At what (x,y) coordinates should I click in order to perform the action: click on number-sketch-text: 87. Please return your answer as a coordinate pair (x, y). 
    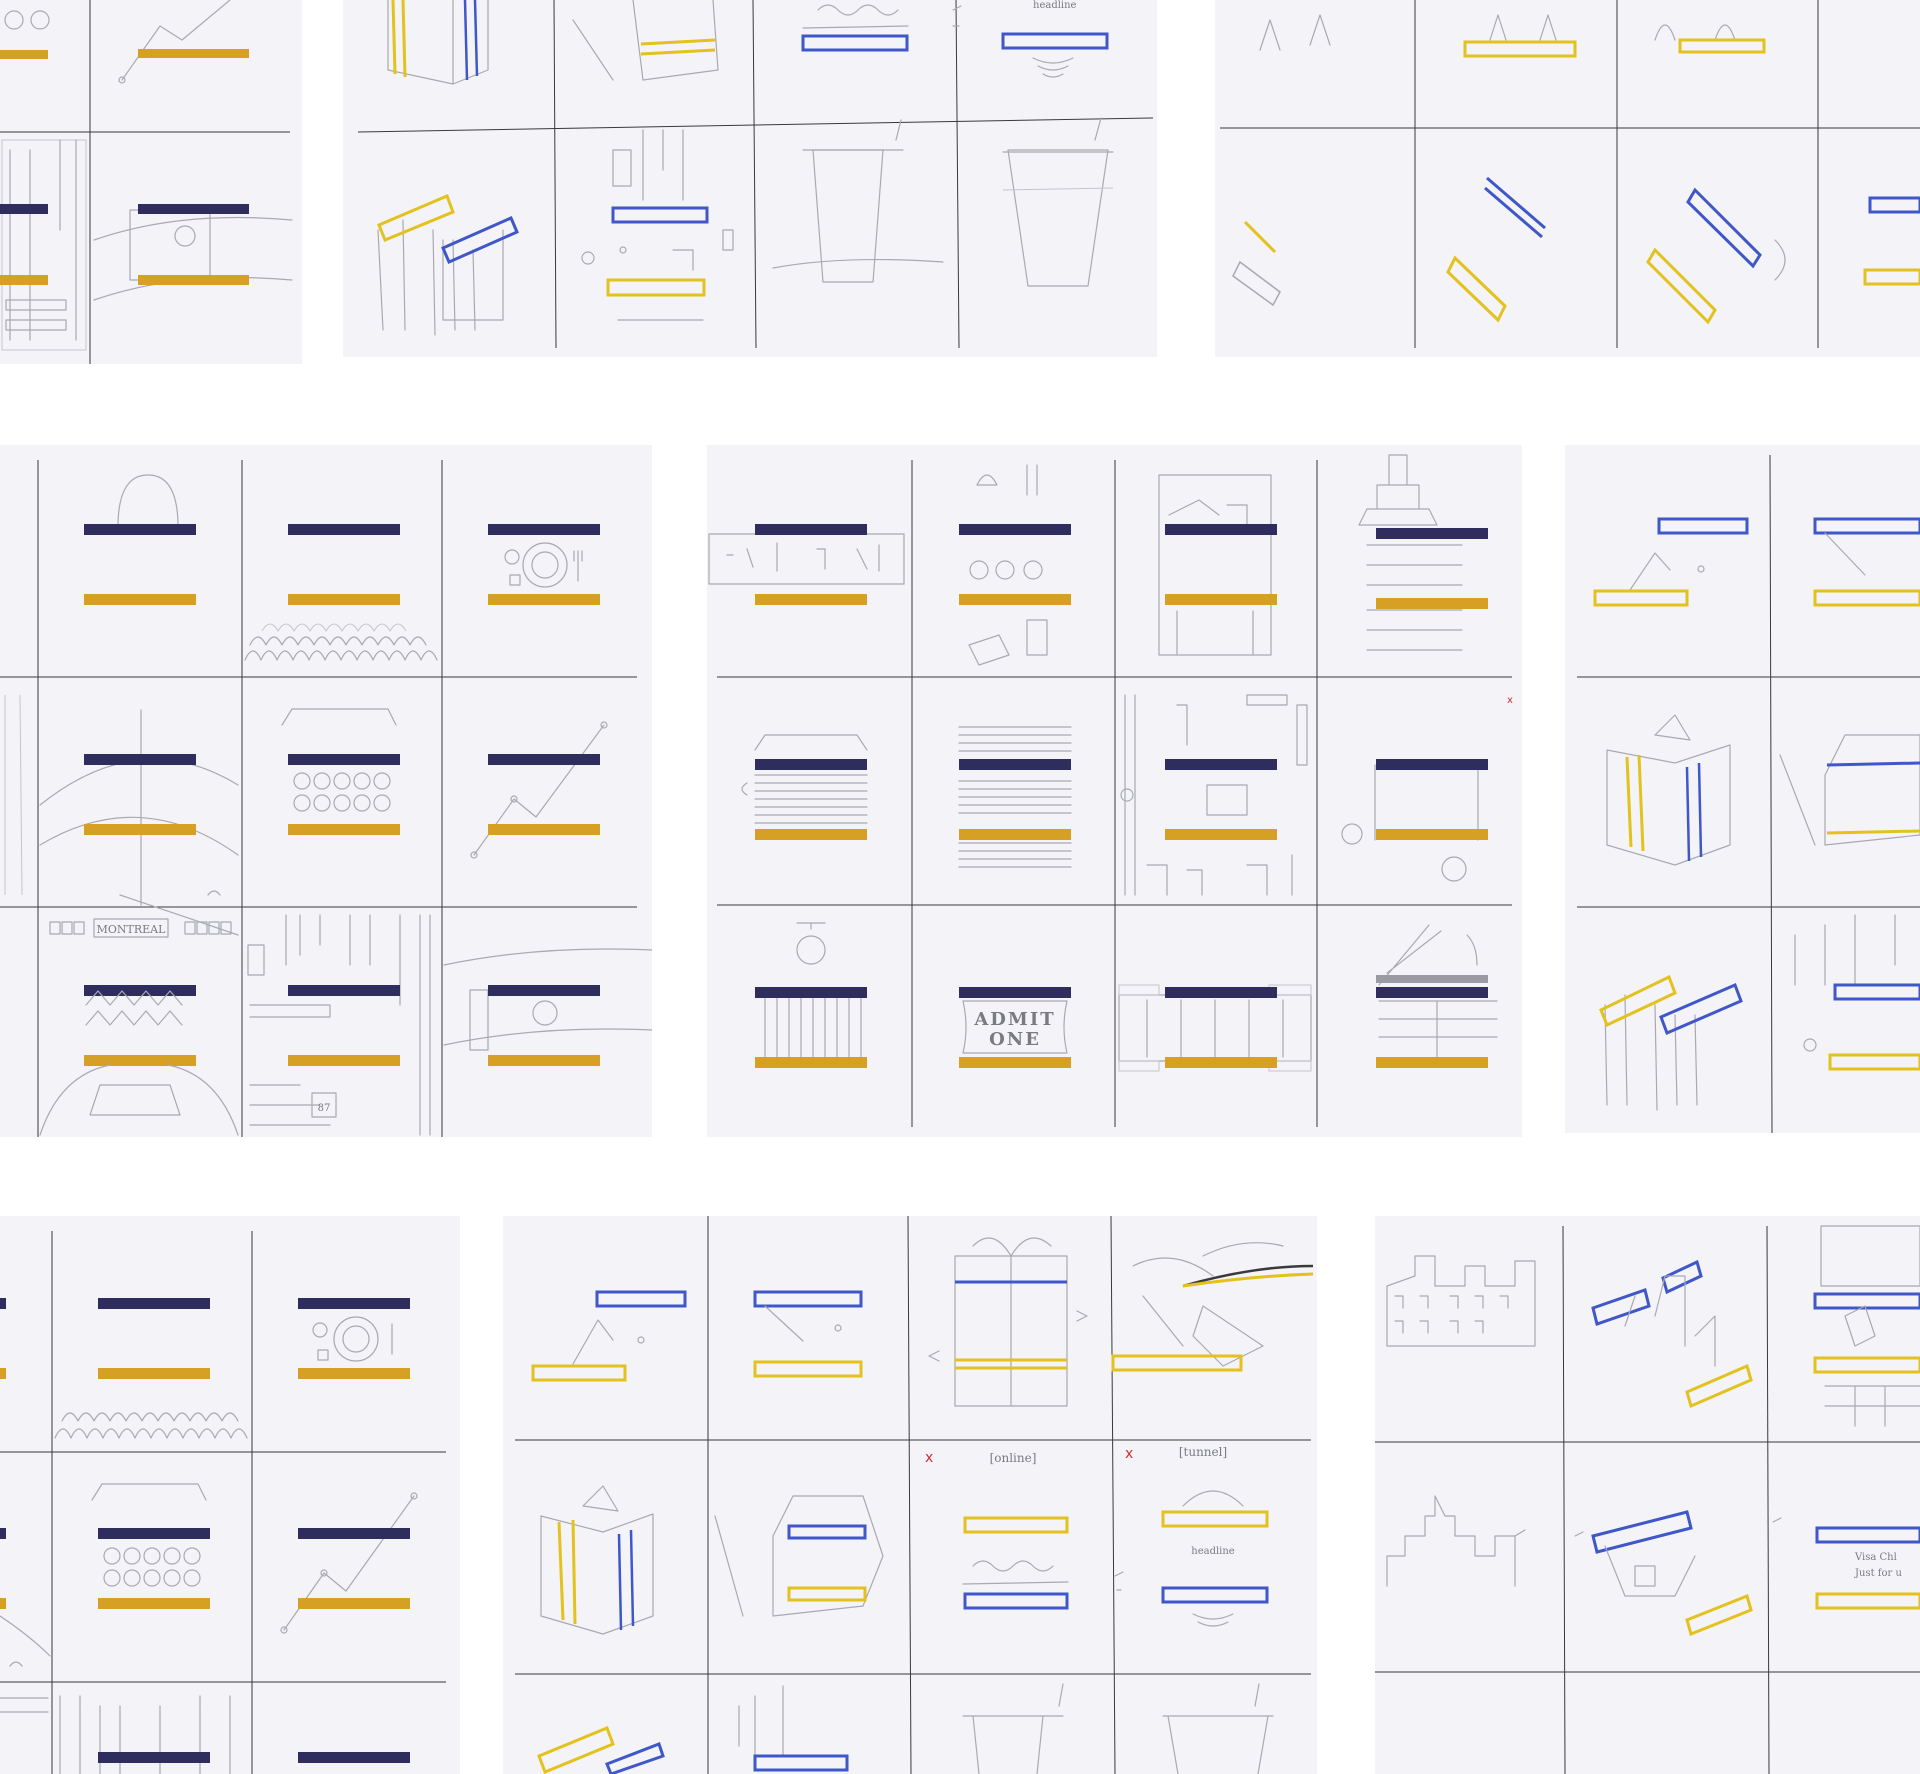
    Looking at the image, I should click on (324, 1108).